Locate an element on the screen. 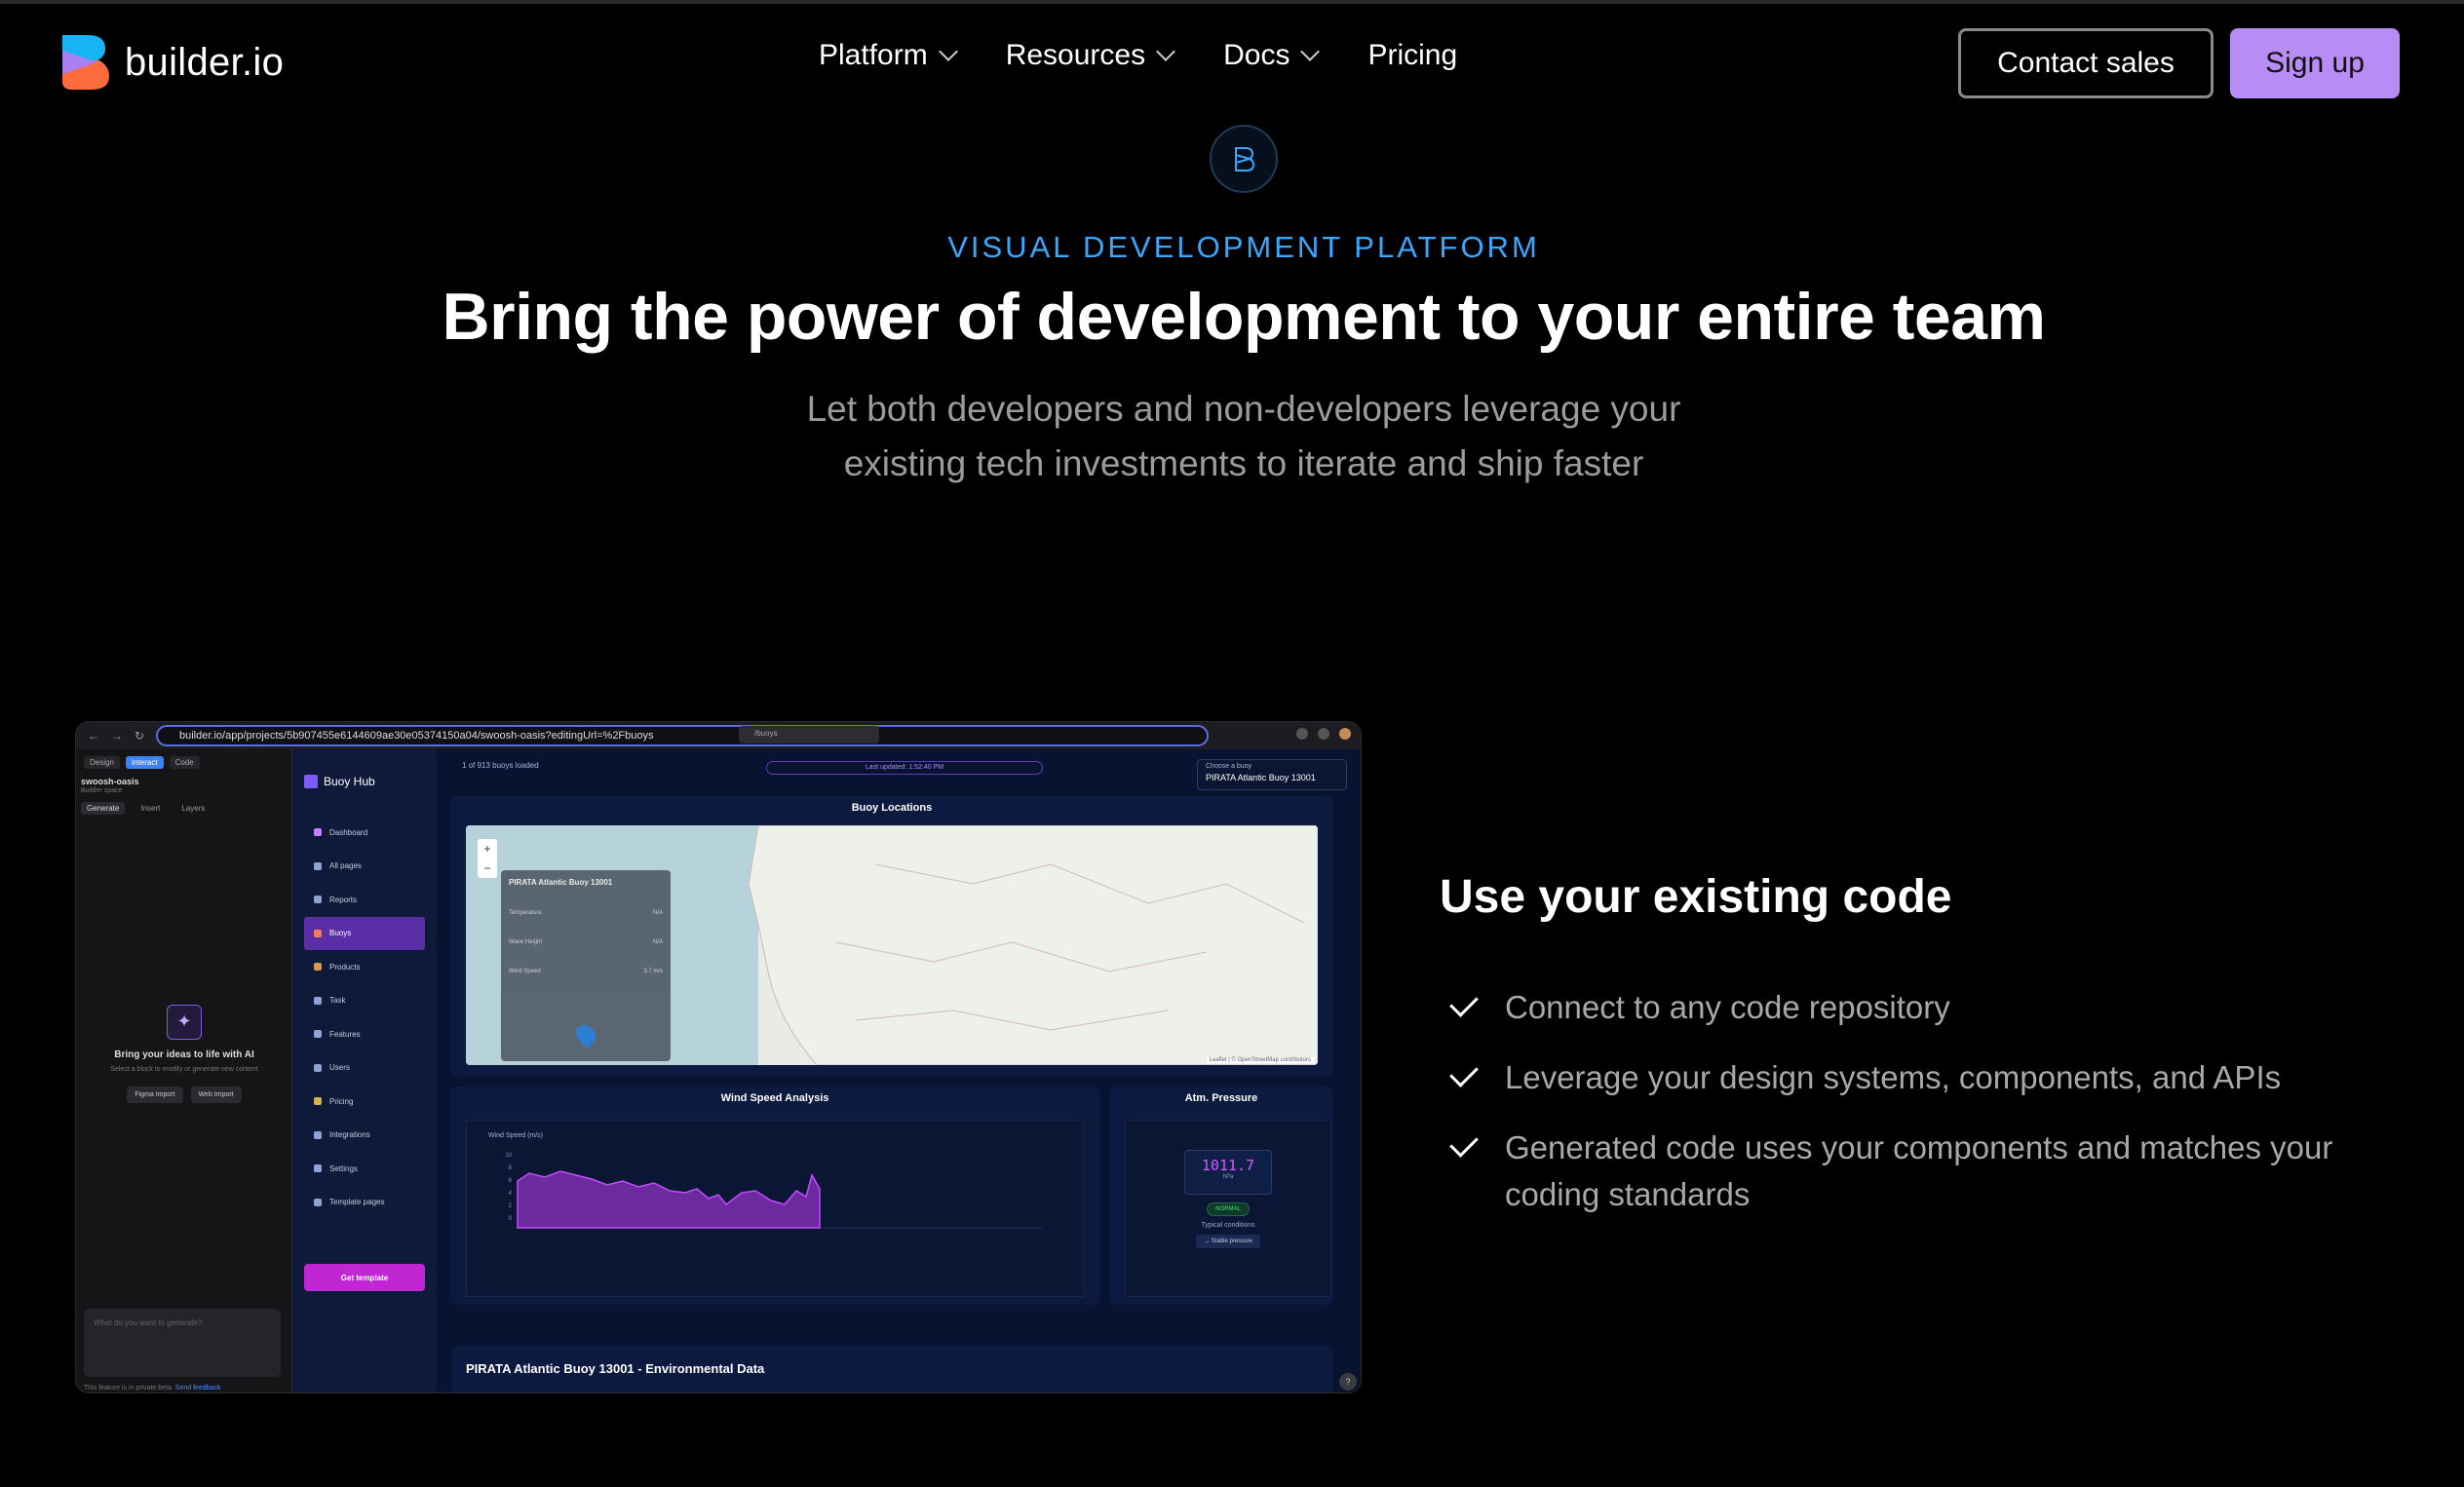 The image size is (2464, 1487). features-icon is located at coordinates (318, 1034).